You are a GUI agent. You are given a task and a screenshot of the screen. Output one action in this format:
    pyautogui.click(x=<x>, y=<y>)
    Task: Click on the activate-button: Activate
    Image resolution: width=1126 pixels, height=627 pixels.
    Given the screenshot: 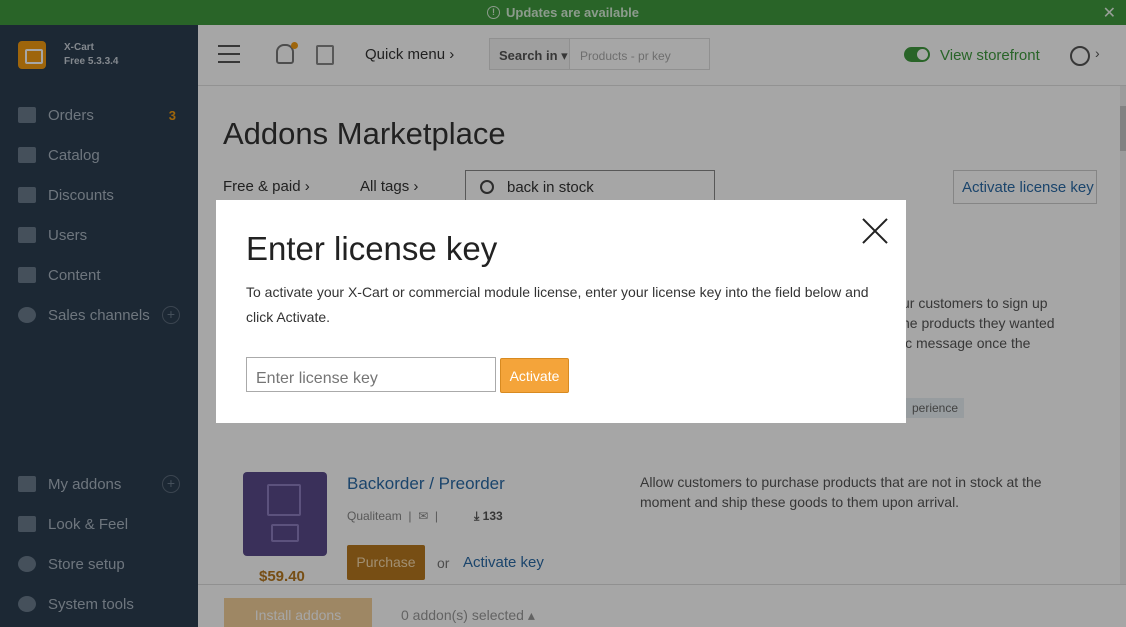 What is the action you would take?
    pyautogui.click(x=534, y=375)
    